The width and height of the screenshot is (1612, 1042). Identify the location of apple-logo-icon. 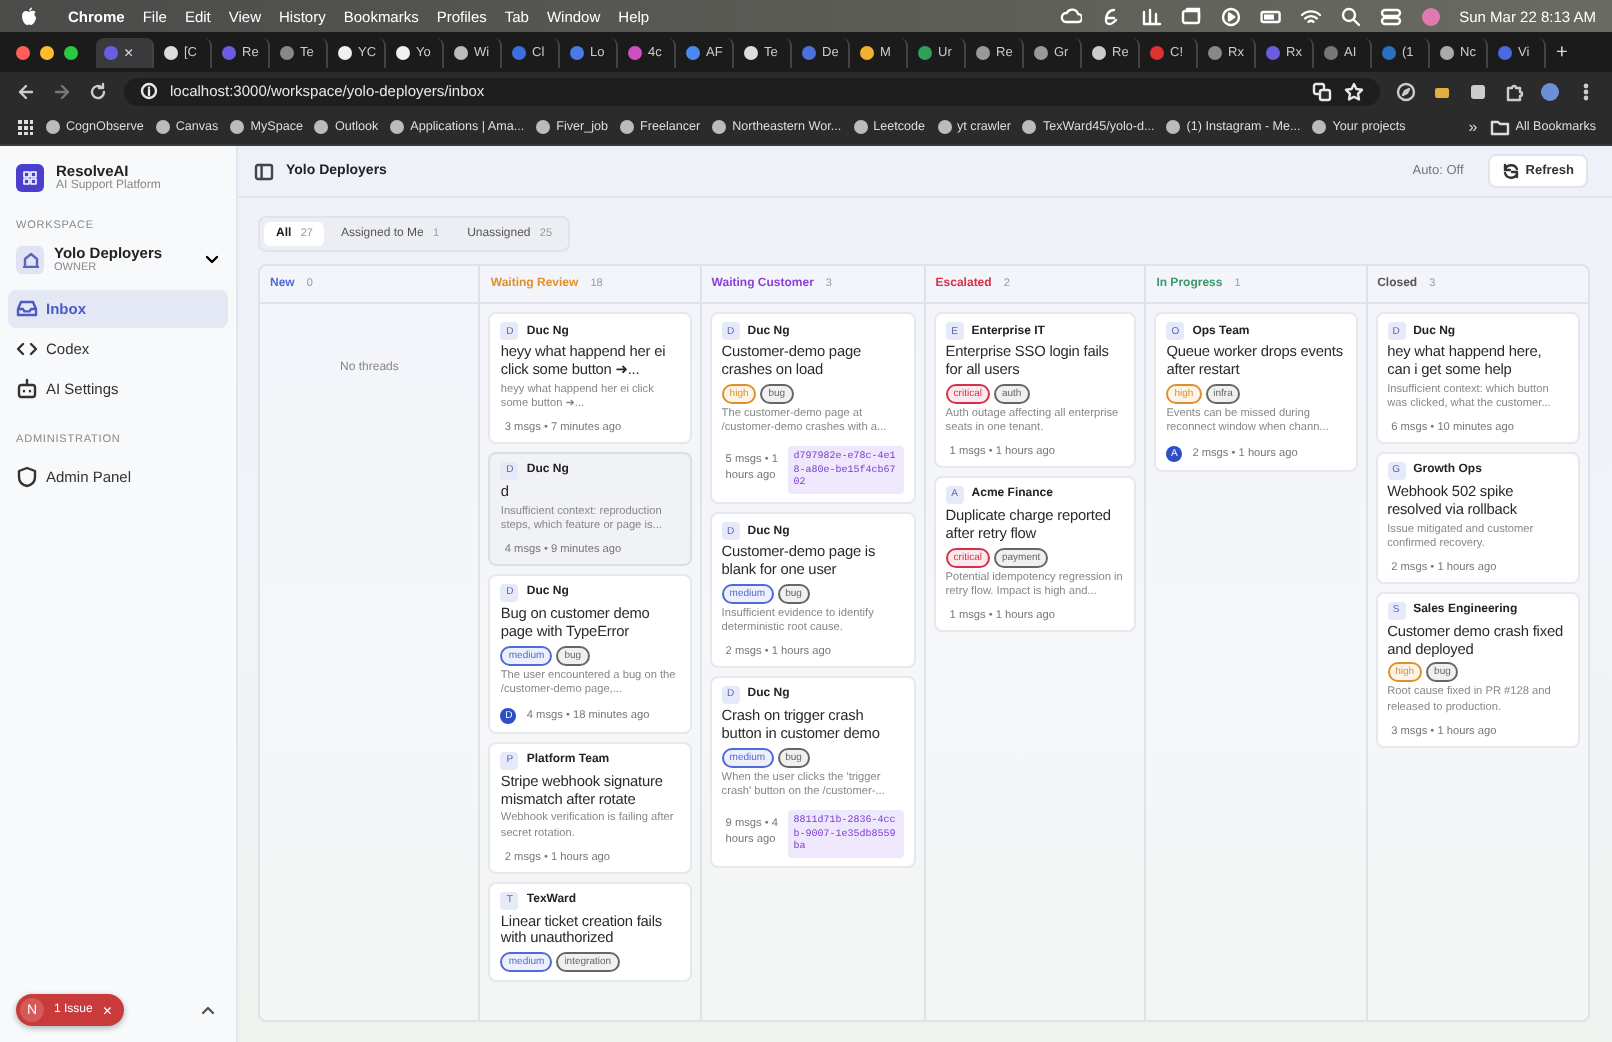
(29, 16).